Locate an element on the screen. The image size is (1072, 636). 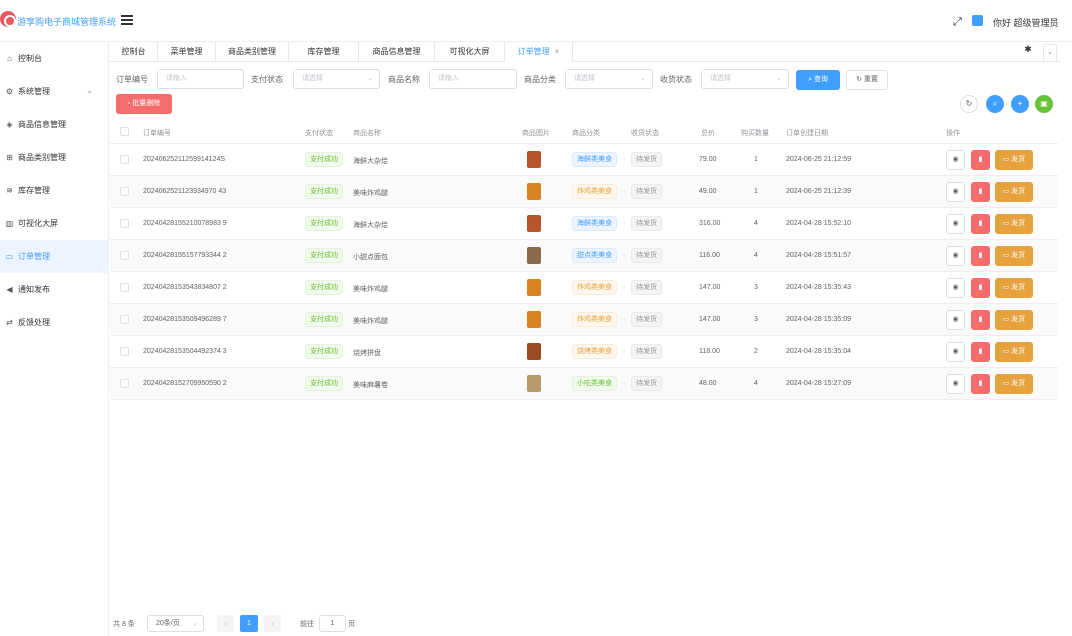
quantity-cell: 4 is located at coordinates (756, 383).